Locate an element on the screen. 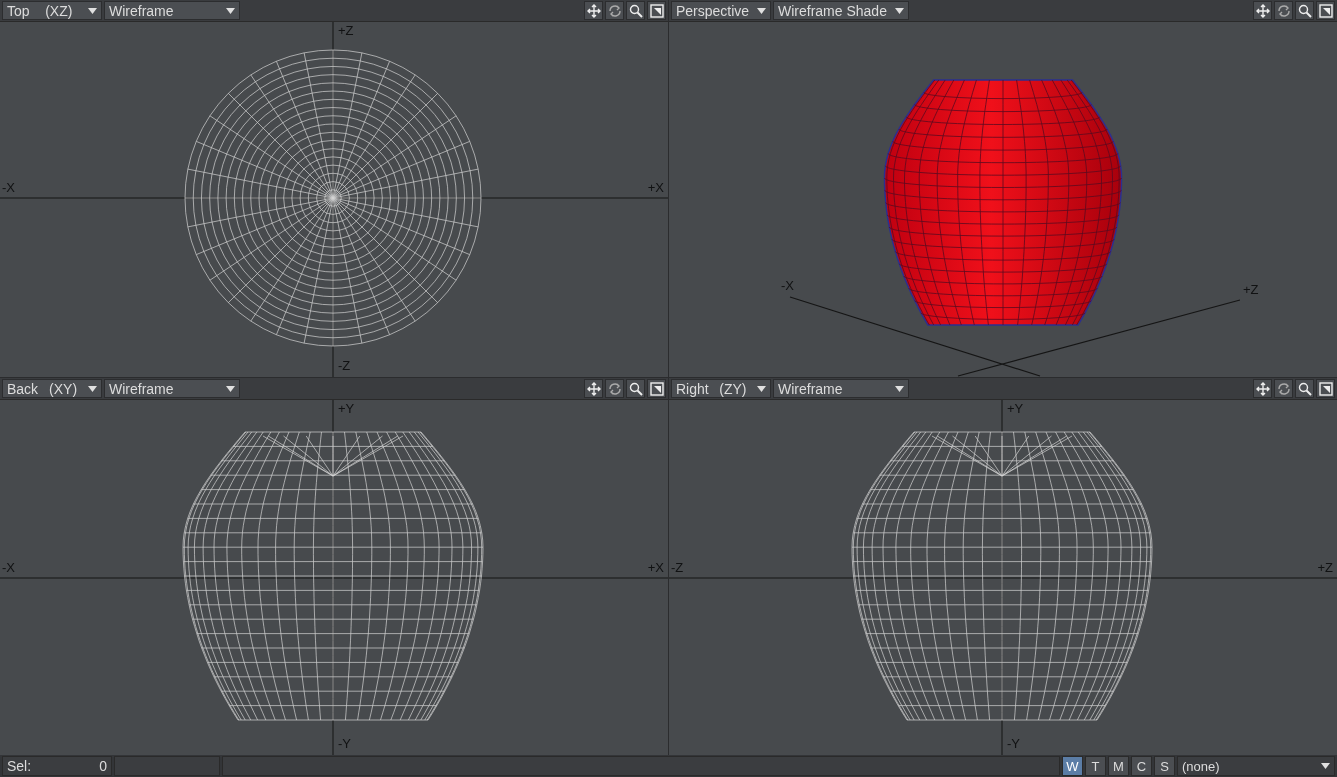 This screenshot has width=1337, height=777. view-dropdown: Back (XY) is located at coordinates (52, 388).